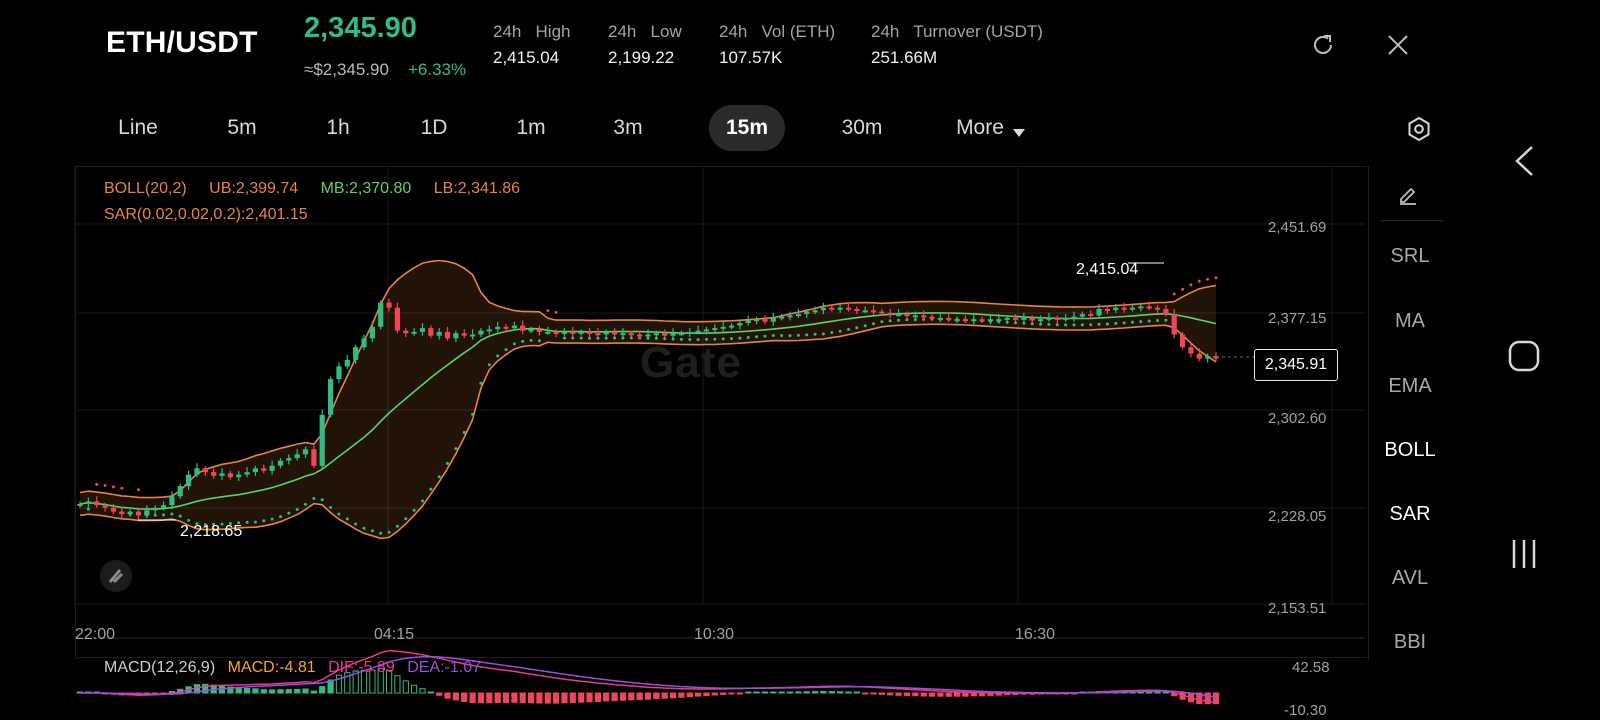  I want to click on edit-icon, so click(1408, 196).